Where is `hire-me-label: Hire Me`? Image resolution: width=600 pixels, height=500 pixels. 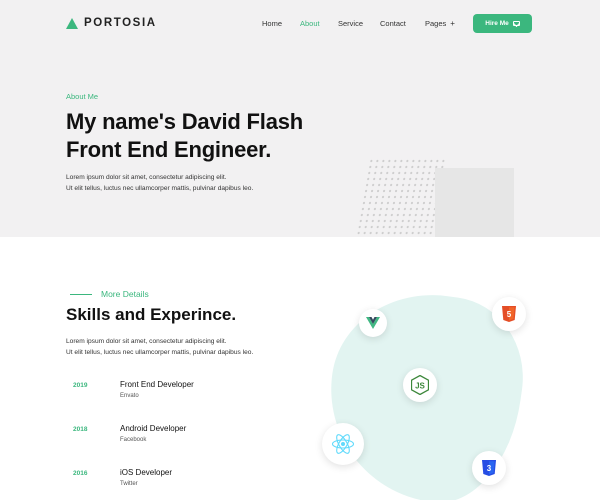 hire-me-label: Hire Me is located at coordinates (497, 23).